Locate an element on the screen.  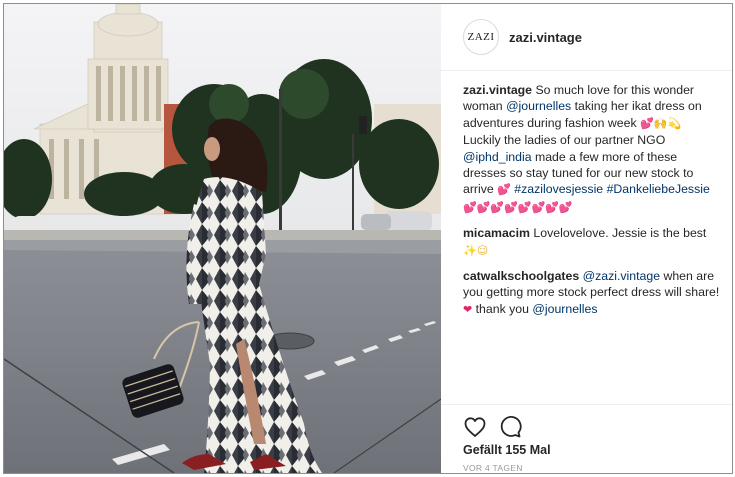
speech-bubble-icon is located at coordinates (510, 427).